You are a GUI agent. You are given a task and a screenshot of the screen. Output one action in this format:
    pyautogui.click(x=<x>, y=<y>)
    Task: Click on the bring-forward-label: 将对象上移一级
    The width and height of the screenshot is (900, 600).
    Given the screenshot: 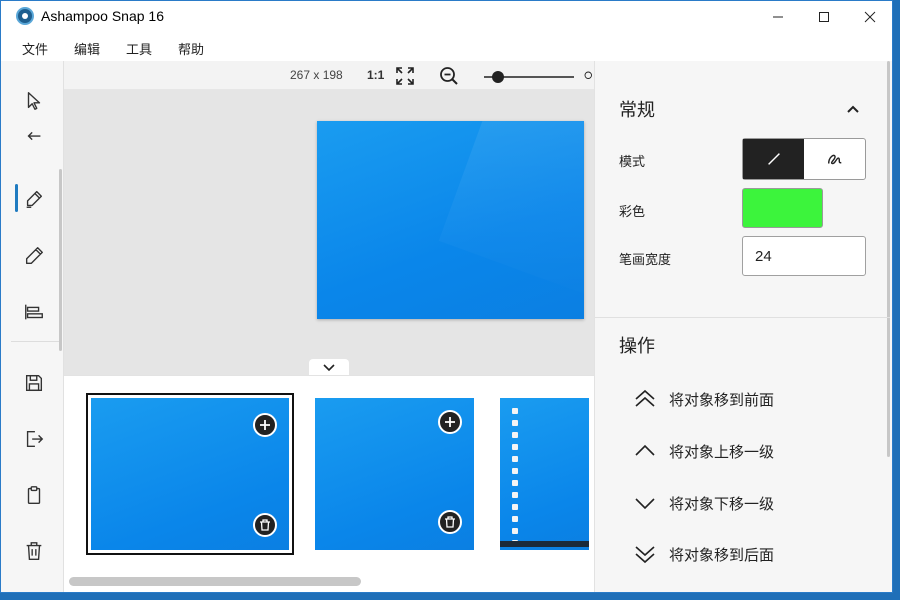 What is the action you would take?
    pyautogui.click(x=722, y=452)
    